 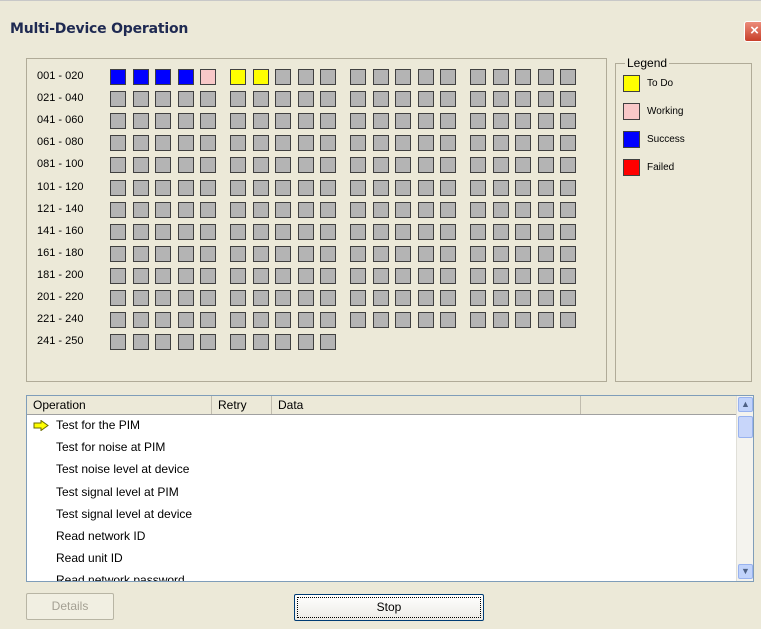 I want to click on operation-row: Test signal level at PIM, so click(x=381, y=493).